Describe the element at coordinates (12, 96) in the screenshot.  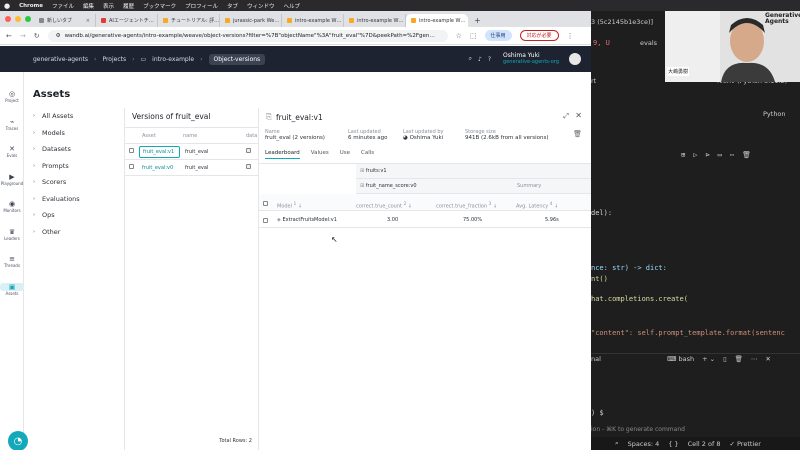
I see `rail-item-project: ◎ Project` at that location.